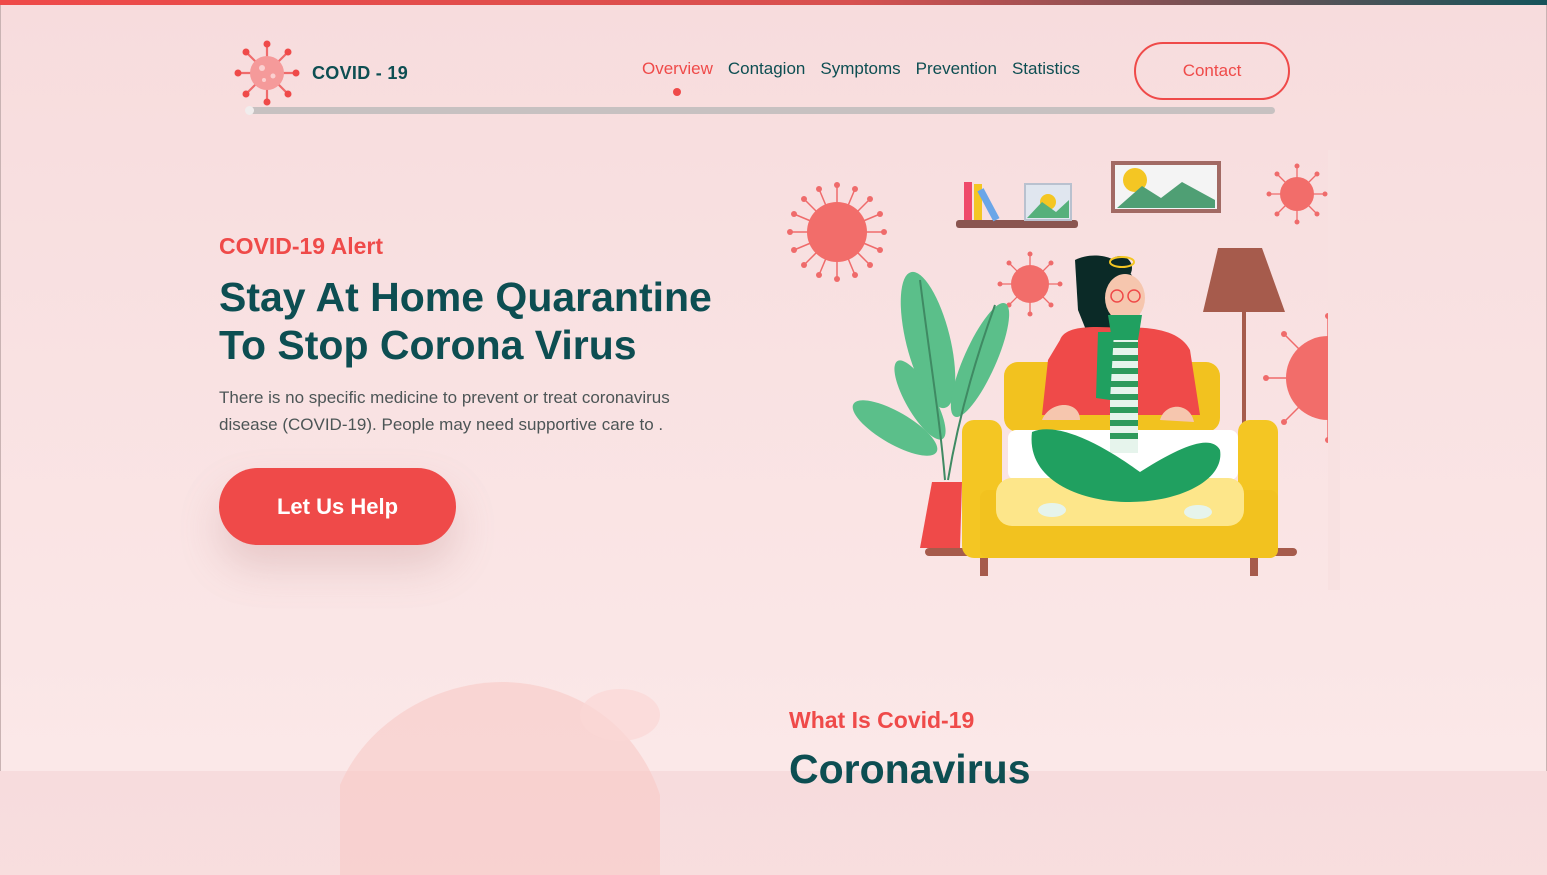 This screenshot has width=1547, height=875. I want to click on nav-item-symptoms: Symptoms, so click(860, 69).